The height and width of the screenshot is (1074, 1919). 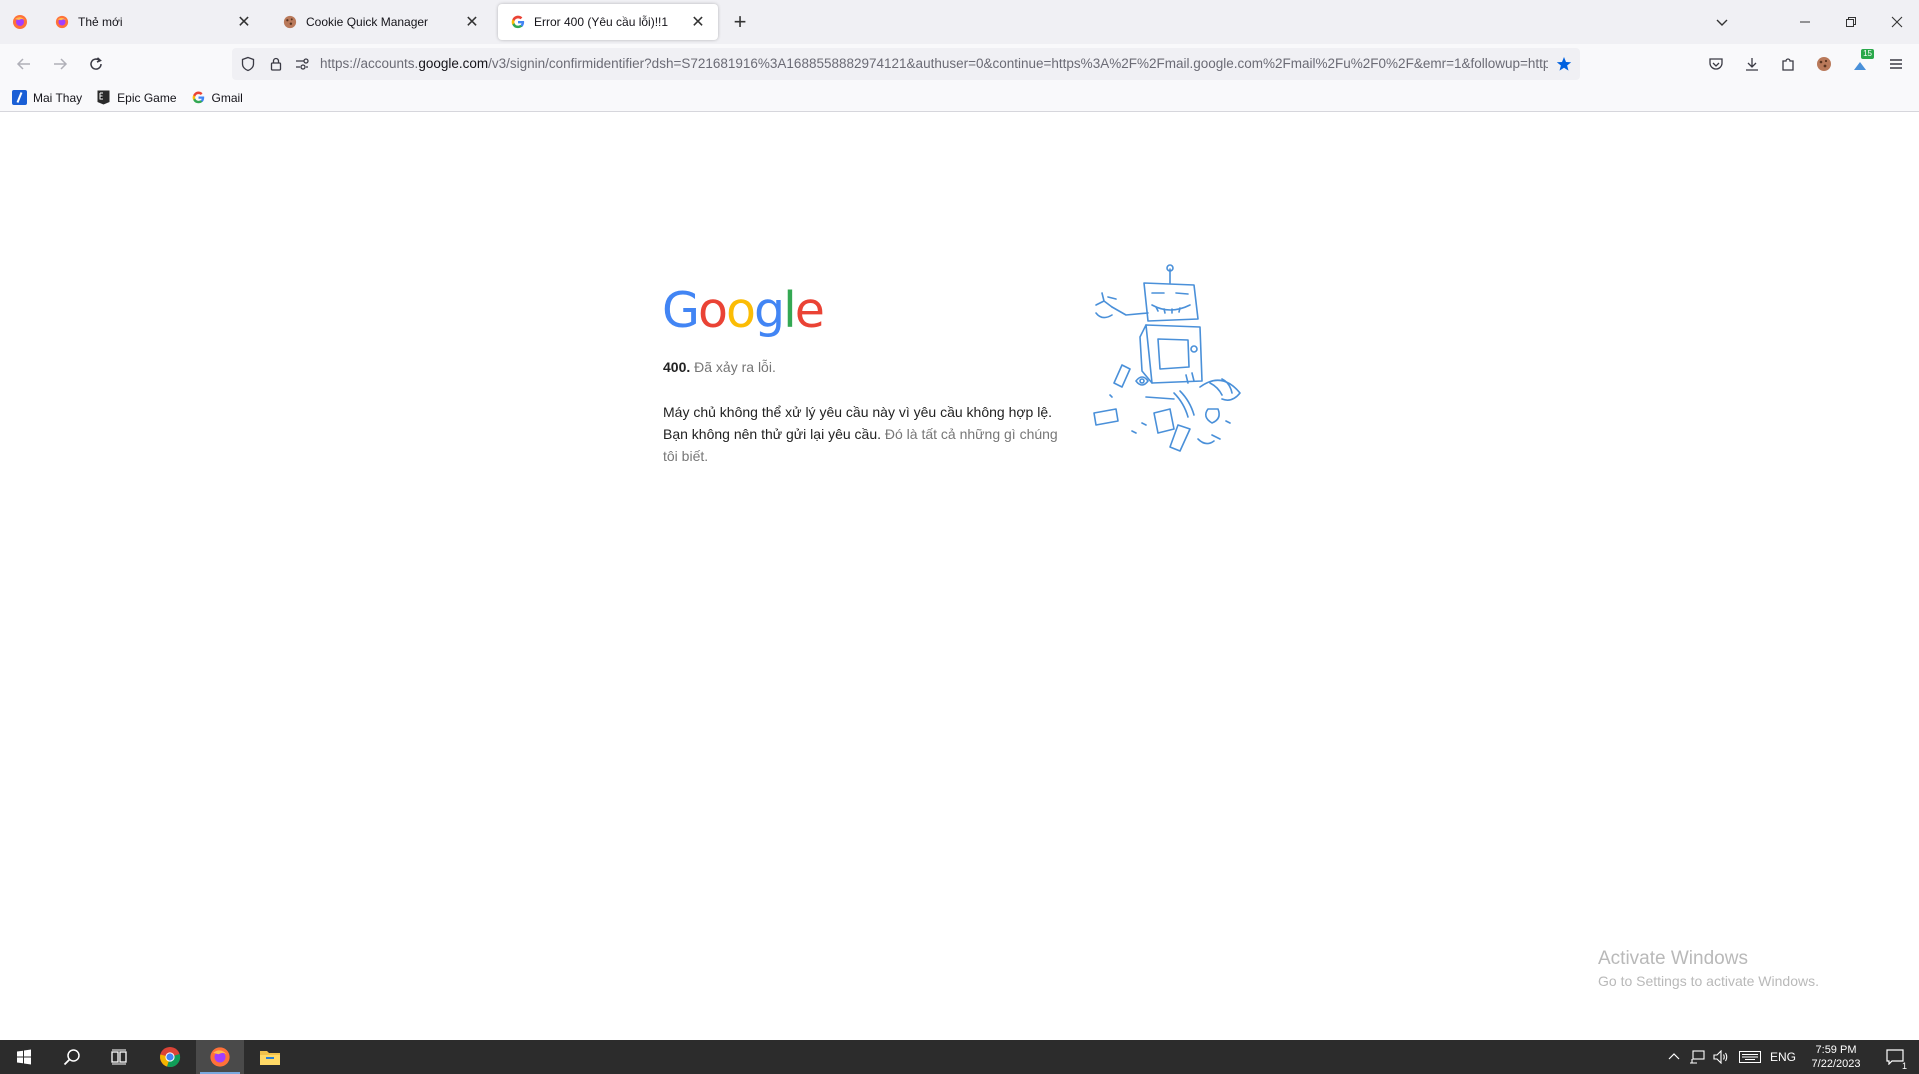 What do you see at coordinates (959, 1057) in the screenshot?
I see `windows-taskbar: ENG 7:59 PM 7/22/2023 1` at bounding box center [959, 1057].